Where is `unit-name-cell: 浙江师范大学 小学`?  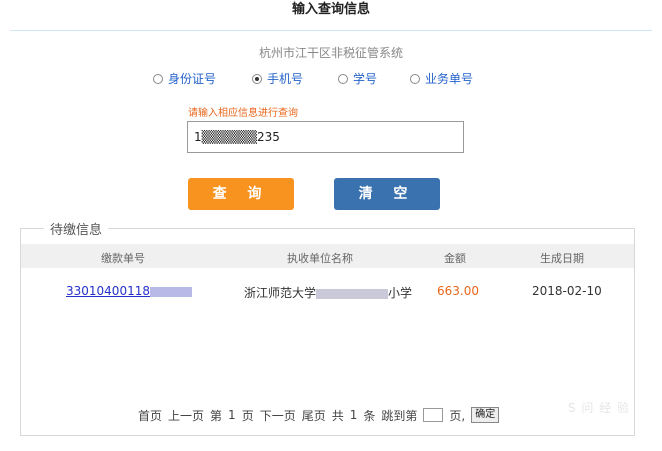 unit-name-cell: 浙江师范大学 小学 is located at coordinates (328, 292).